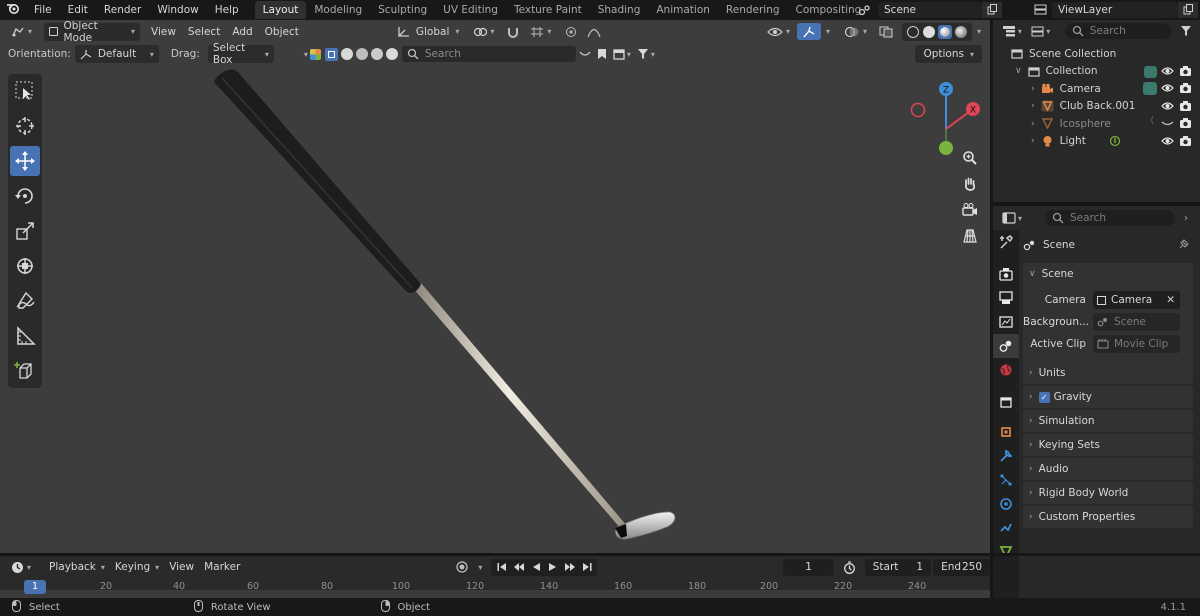  Describe the element at coordinates (1108, 517) in the screenshot. I see `custom-properties-panel: › Custom Properties` at that location.